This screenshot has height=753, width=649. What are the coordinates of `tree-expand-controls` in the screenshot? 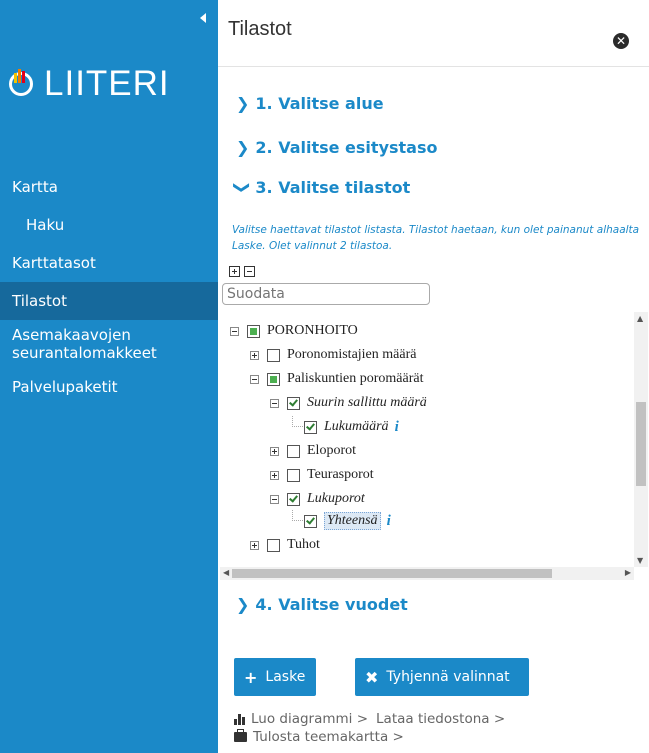 It's located at (242, 271).